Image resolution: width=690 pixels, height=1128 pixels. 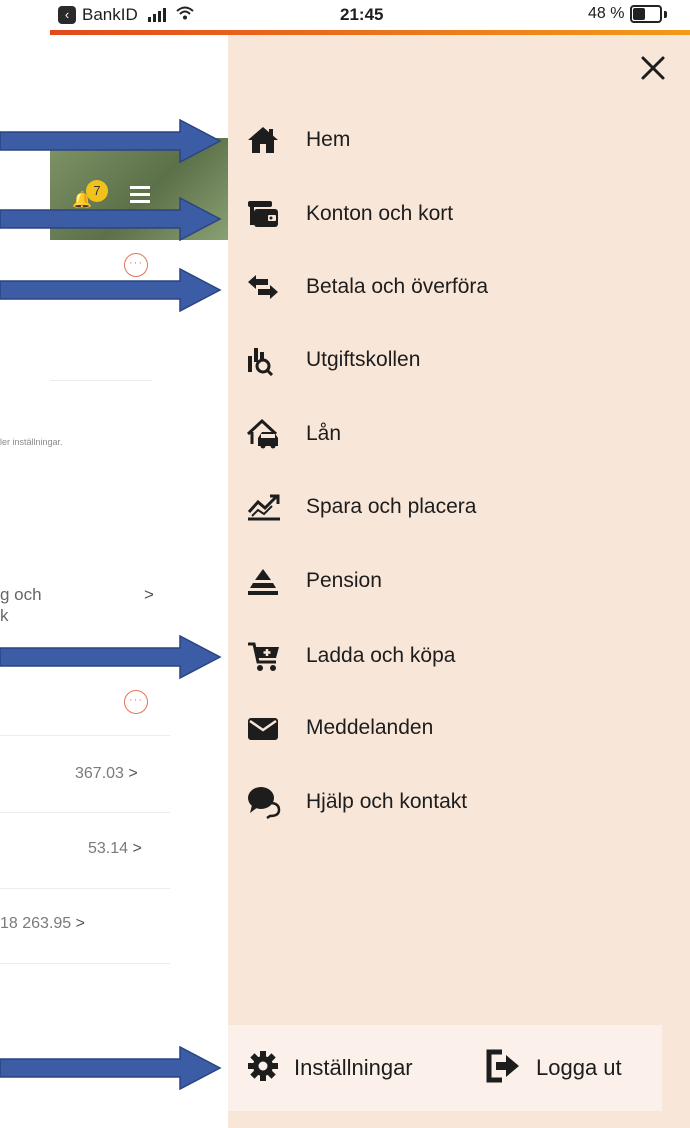 What do you see at coordinates (4, 615) in the screenshot?
I see `list-item-label-line2: k` at bounding box center [4, 615].